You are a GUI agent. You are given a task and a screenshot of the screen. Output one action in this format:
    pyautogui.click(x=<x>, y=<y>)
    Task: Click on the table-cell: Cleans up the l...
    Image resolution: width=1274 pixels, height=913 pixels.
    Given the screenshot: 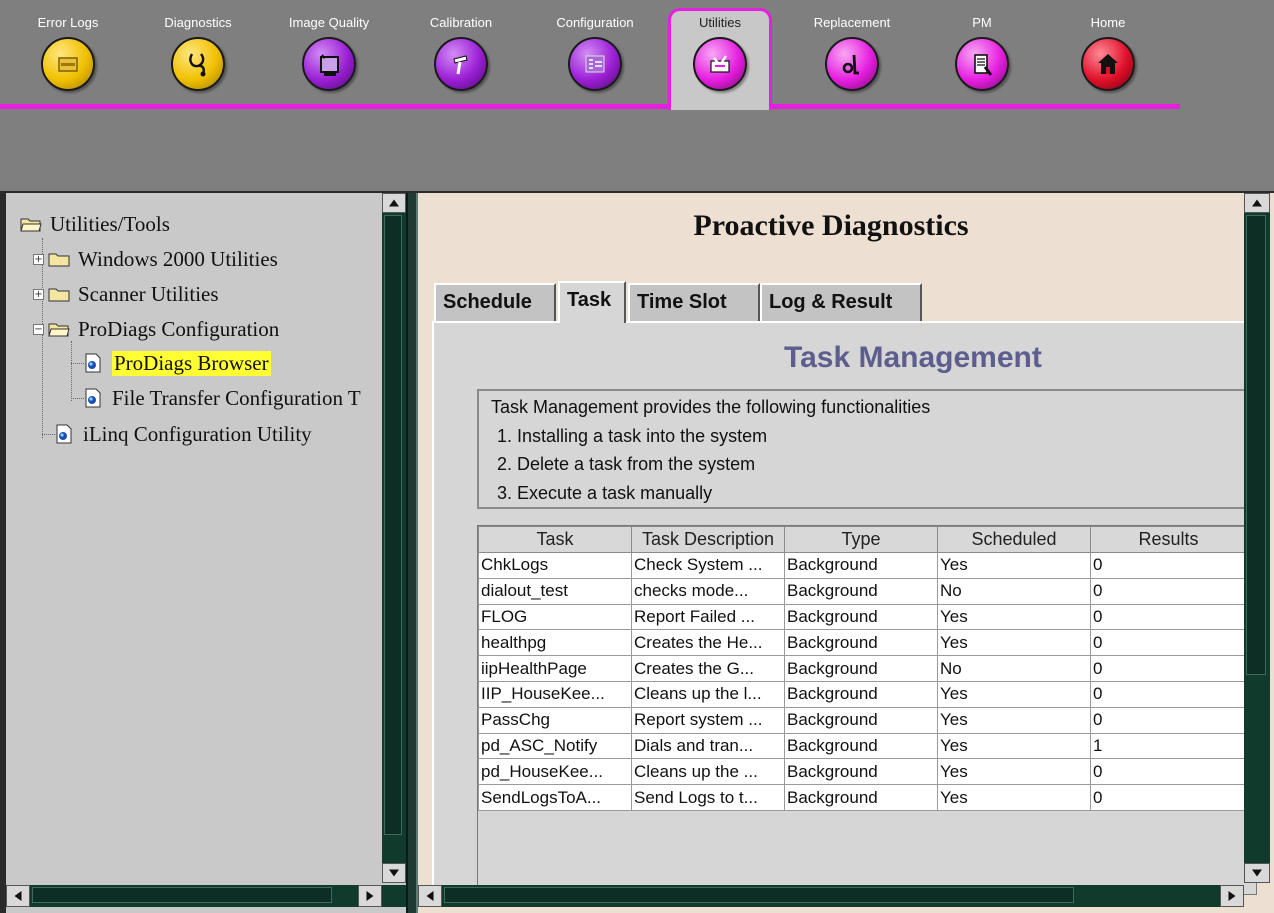 What is the action you would take?
    pyautogui.click(x=708, y=694)
    